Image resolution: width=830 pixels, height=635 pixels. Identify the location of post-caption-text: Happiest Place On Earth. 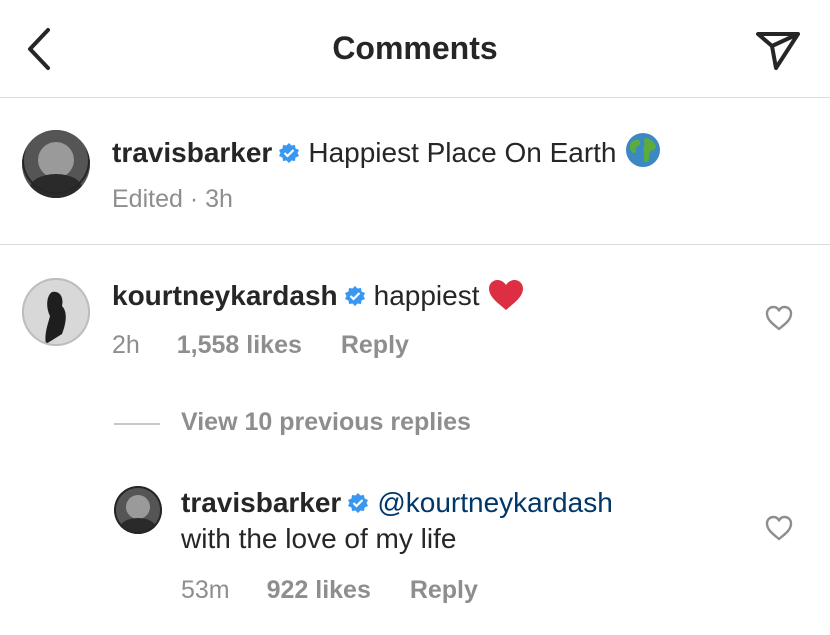
(462, 152).